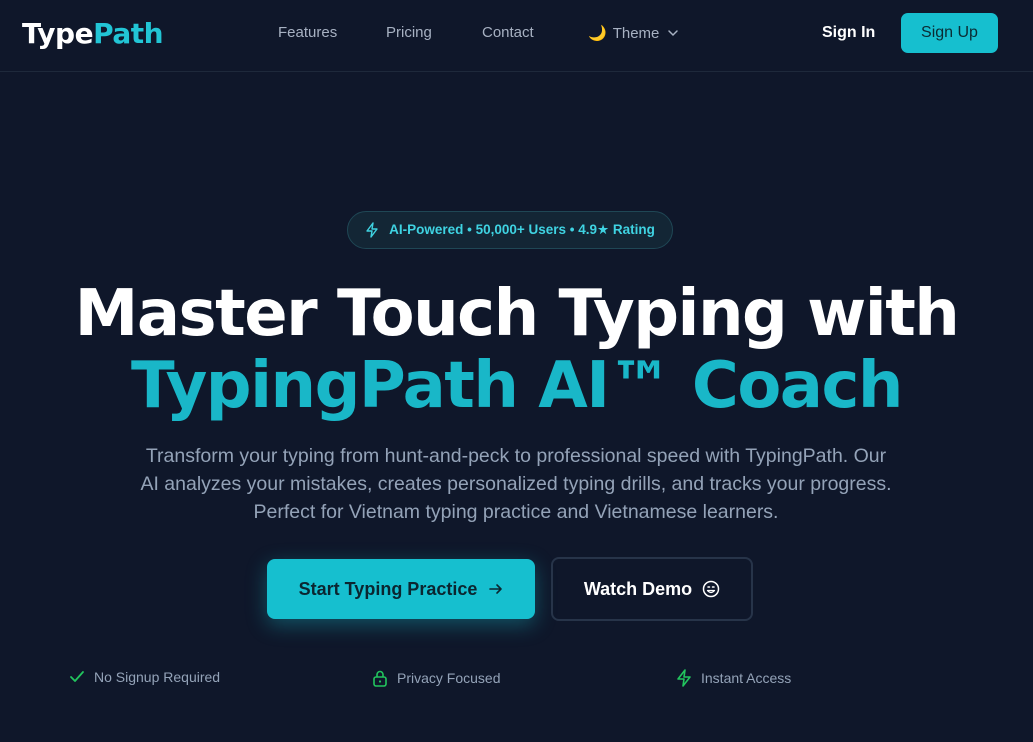 The height and width of the screenshot is (742, 1033). Describe the element at coordinates (517, 386) in the screenshot. I see `hero-title-line2: TypingPath AI™ Coach` at that location.